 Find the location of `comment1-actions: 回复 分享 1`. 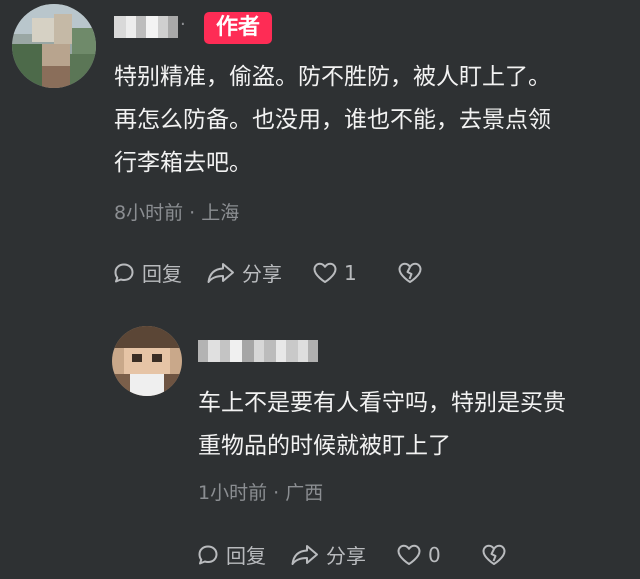

comment1-actions: 回复 分享 1 is located at coordinates (270, 272).